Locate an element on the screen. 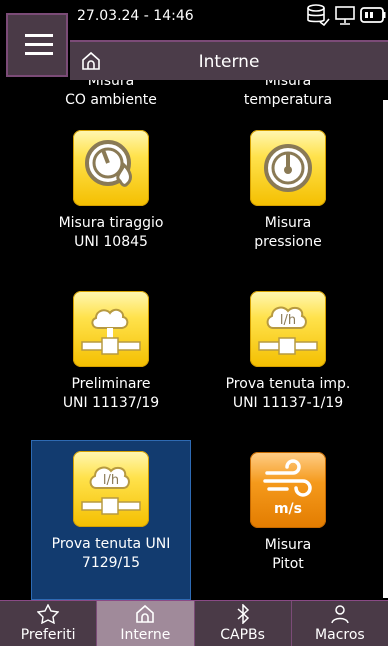  nav-capbs: CAPBs is located at coordinates (243, 623).